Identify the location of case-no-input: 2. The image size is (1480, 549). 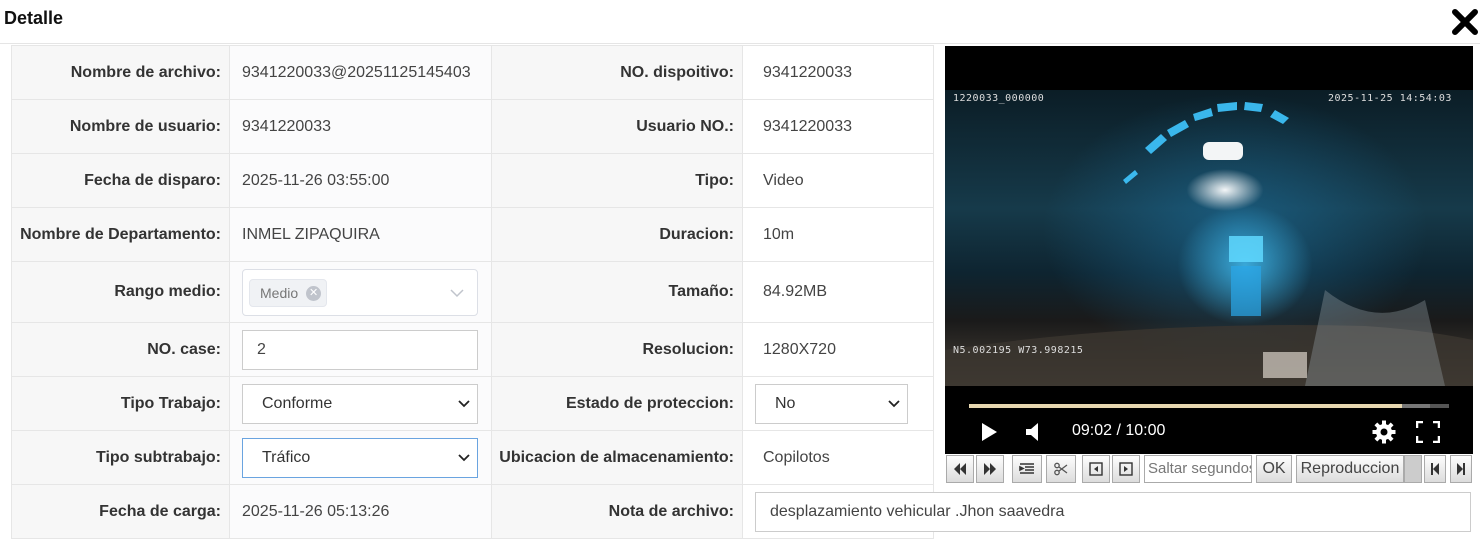
(360, 349).